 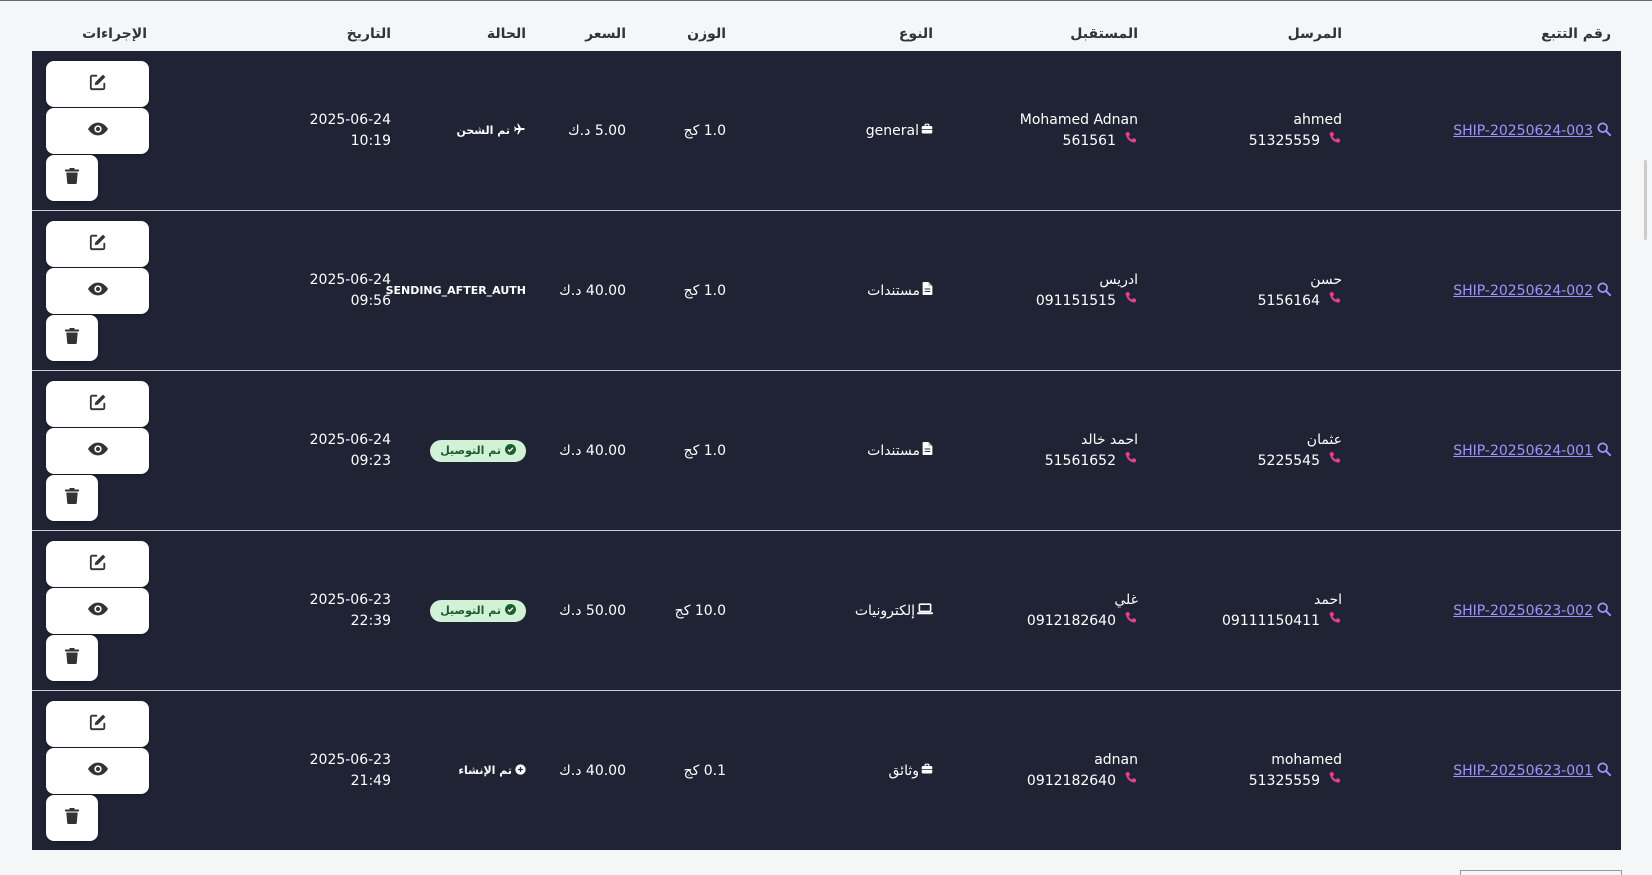 I want to click on receiver-phone: 0912182640, so click(x=1071, y=780).